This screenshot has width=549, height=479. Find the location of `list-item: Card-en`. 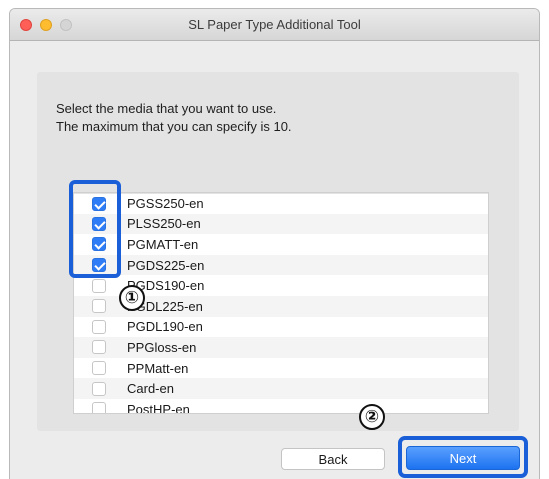

list-item: Card-en is located at coordinates (281, 388).